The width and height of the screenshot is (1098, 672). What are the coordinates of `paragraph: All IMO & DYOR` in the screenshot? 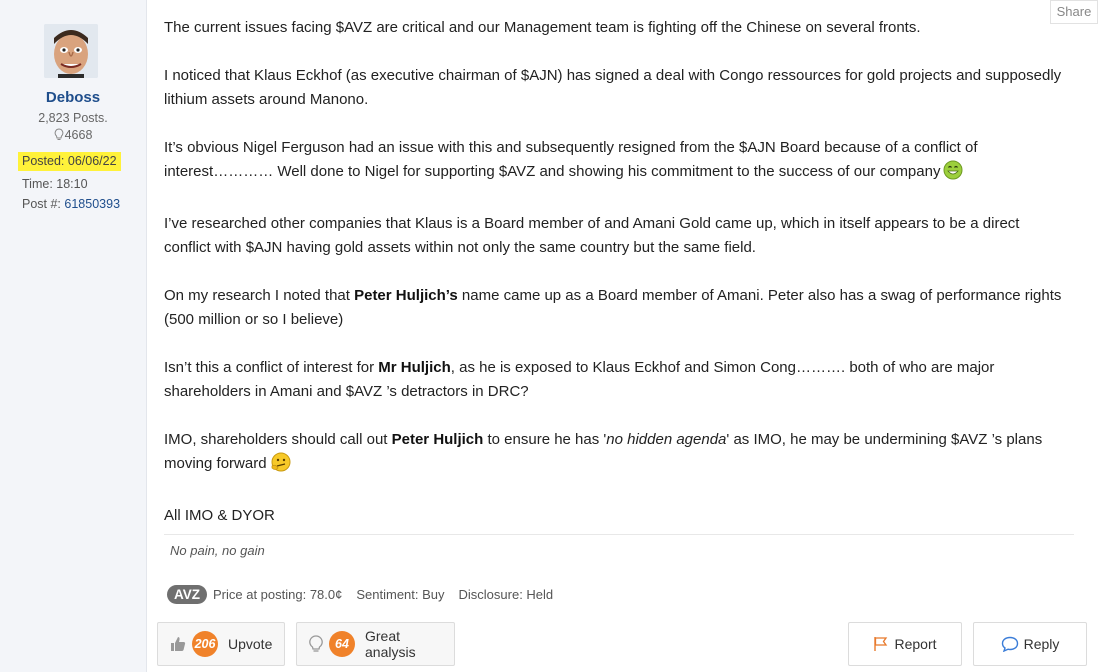 It's located at (219, 515).